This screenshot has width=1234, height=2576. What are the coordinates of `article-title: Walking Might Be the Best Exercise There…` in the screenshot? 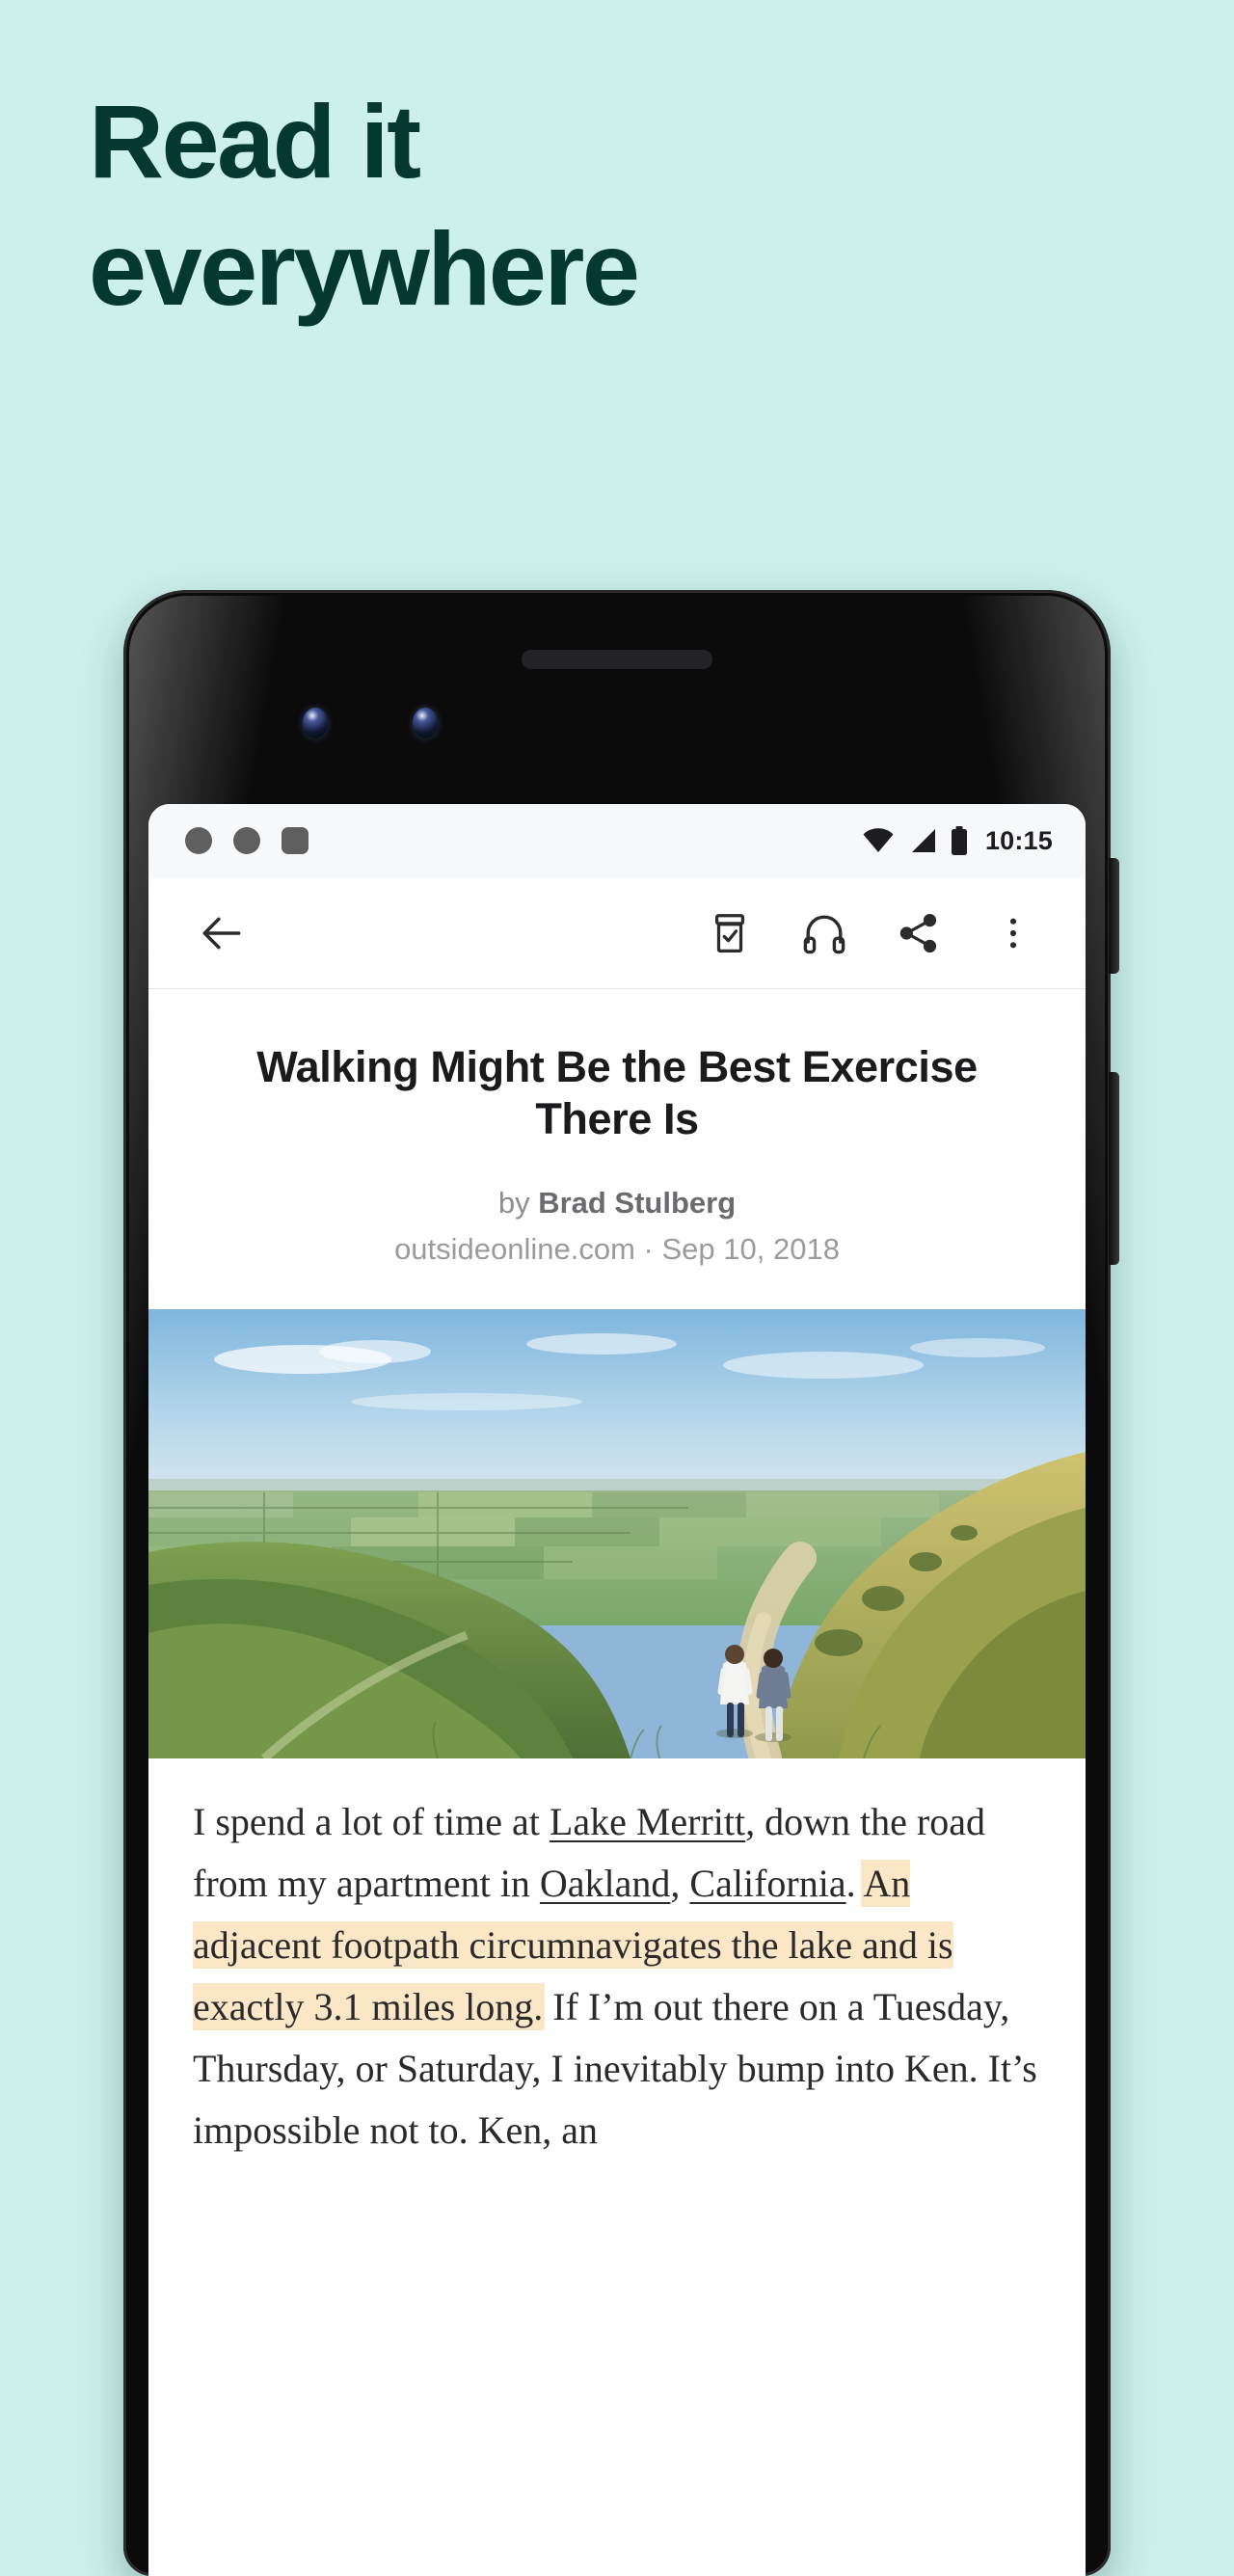 It's located at (617, 1093).